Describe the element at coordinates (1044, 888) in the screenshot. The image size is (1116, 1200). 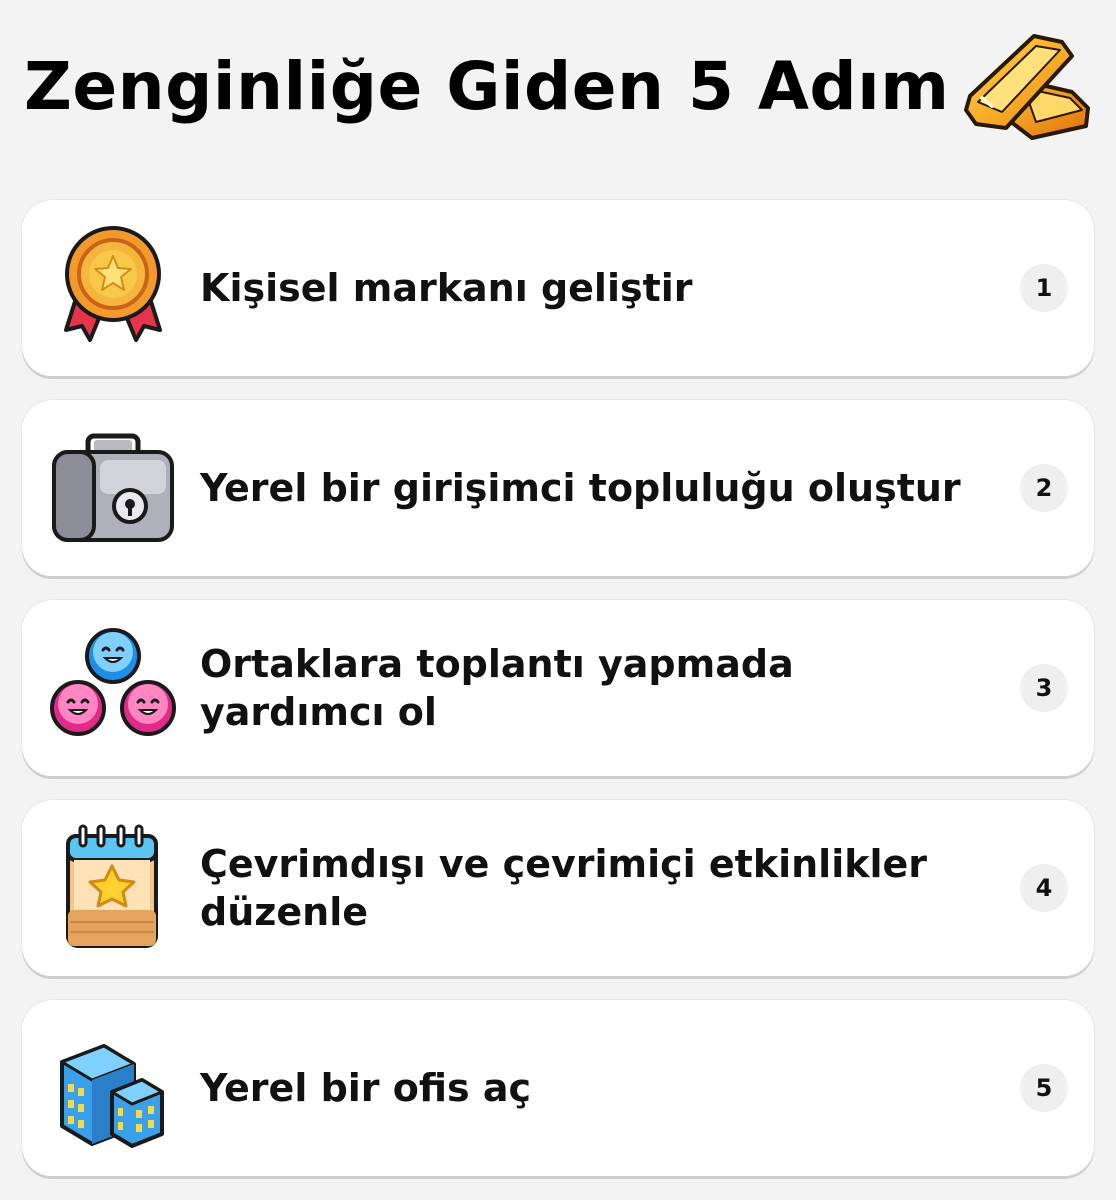
I see `step-number-badge: 4` at that location.